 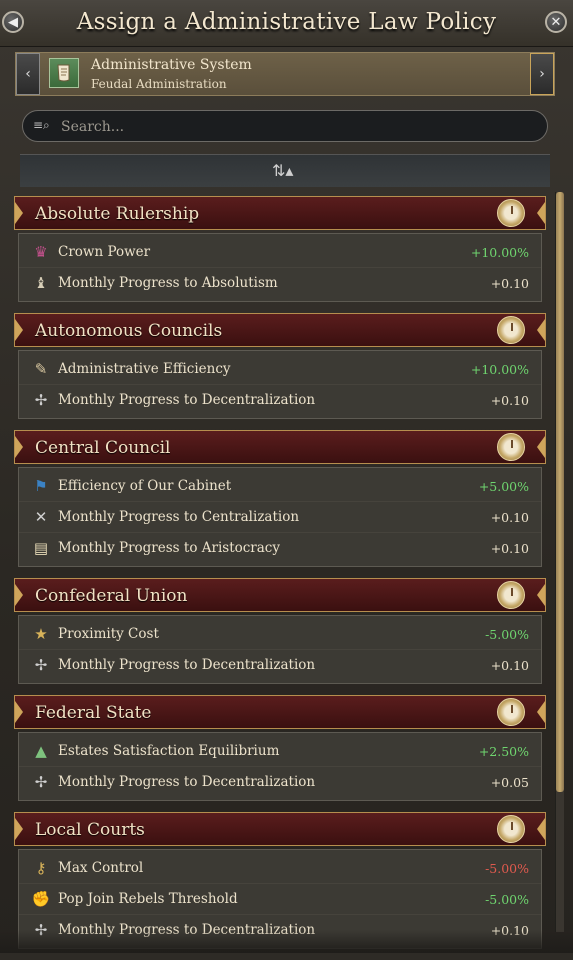 What do you see at coordinates (41, 125) in the screenshot?
I see `search-icon: ≡⌕` at bounding box center [41, 125].